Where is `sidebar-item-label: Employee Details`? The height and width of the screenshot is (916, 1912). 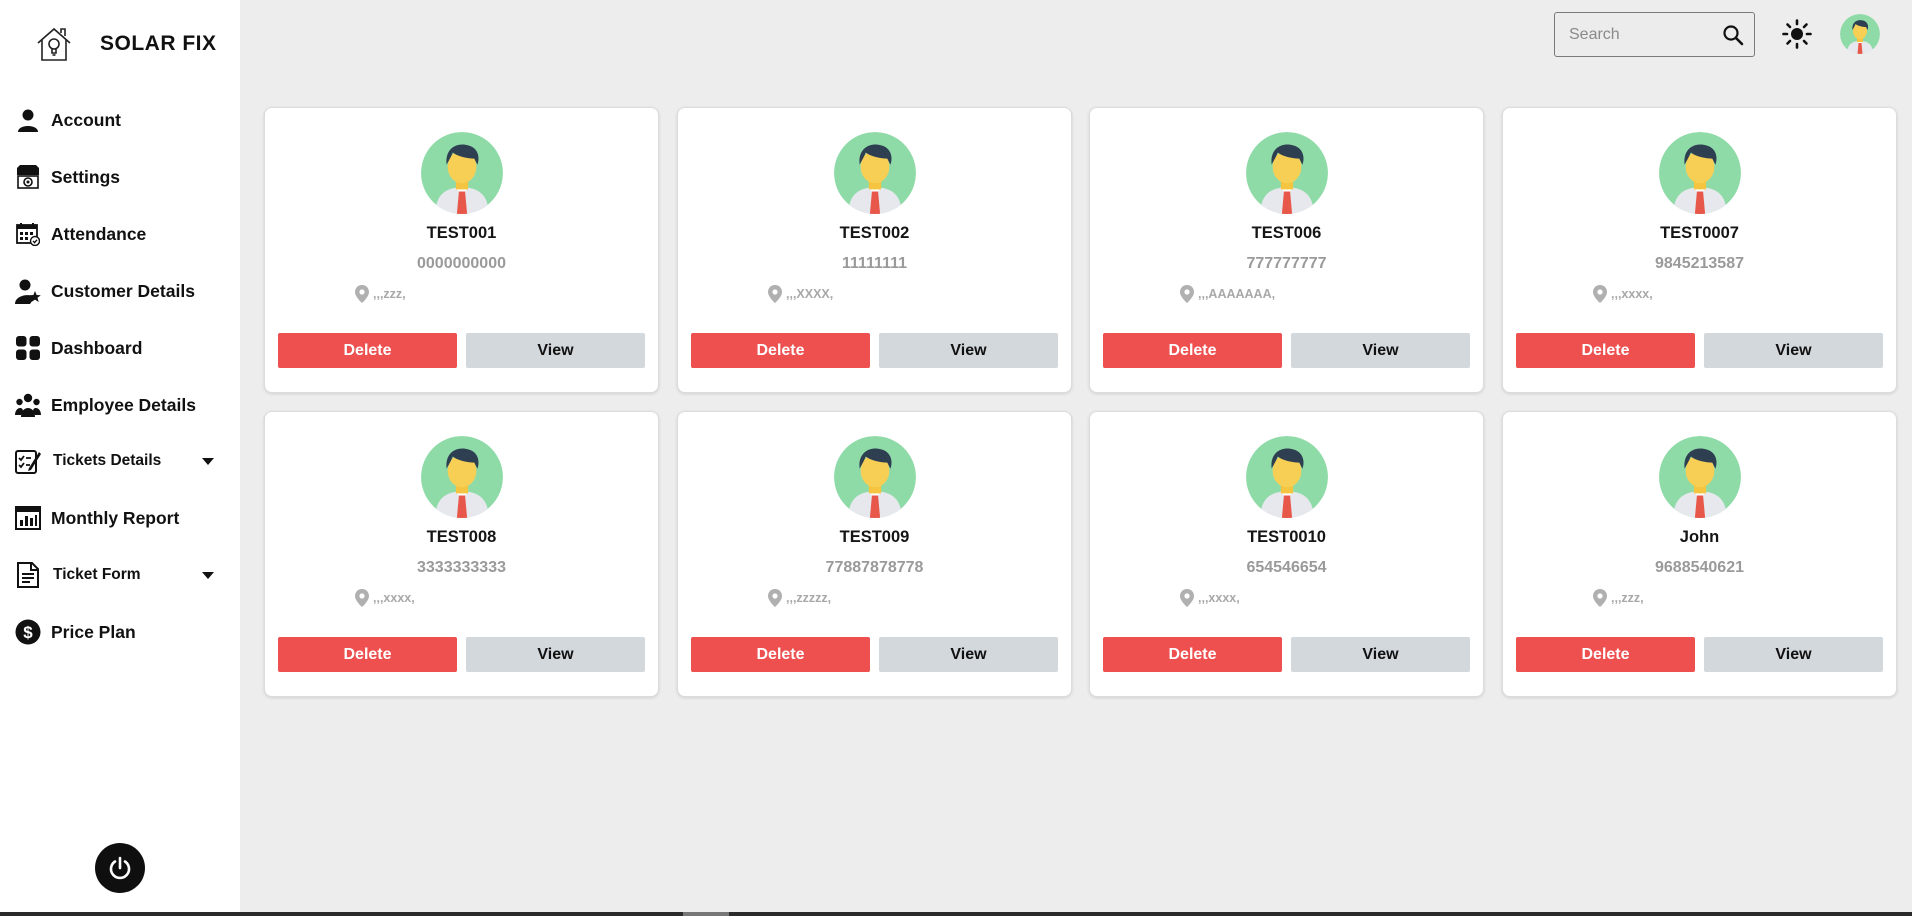 sidebar-item-label: Employee Details is located at coordinates (123, 404).